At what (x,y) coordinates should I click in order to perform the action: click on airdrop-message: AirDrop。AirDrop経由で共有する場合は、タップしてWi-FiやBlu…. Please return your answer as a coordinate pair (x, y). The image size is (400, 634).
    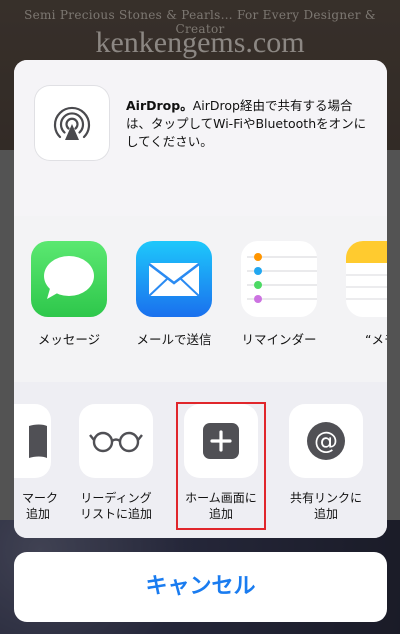
    Looking at the image, I should click on (250, 124).